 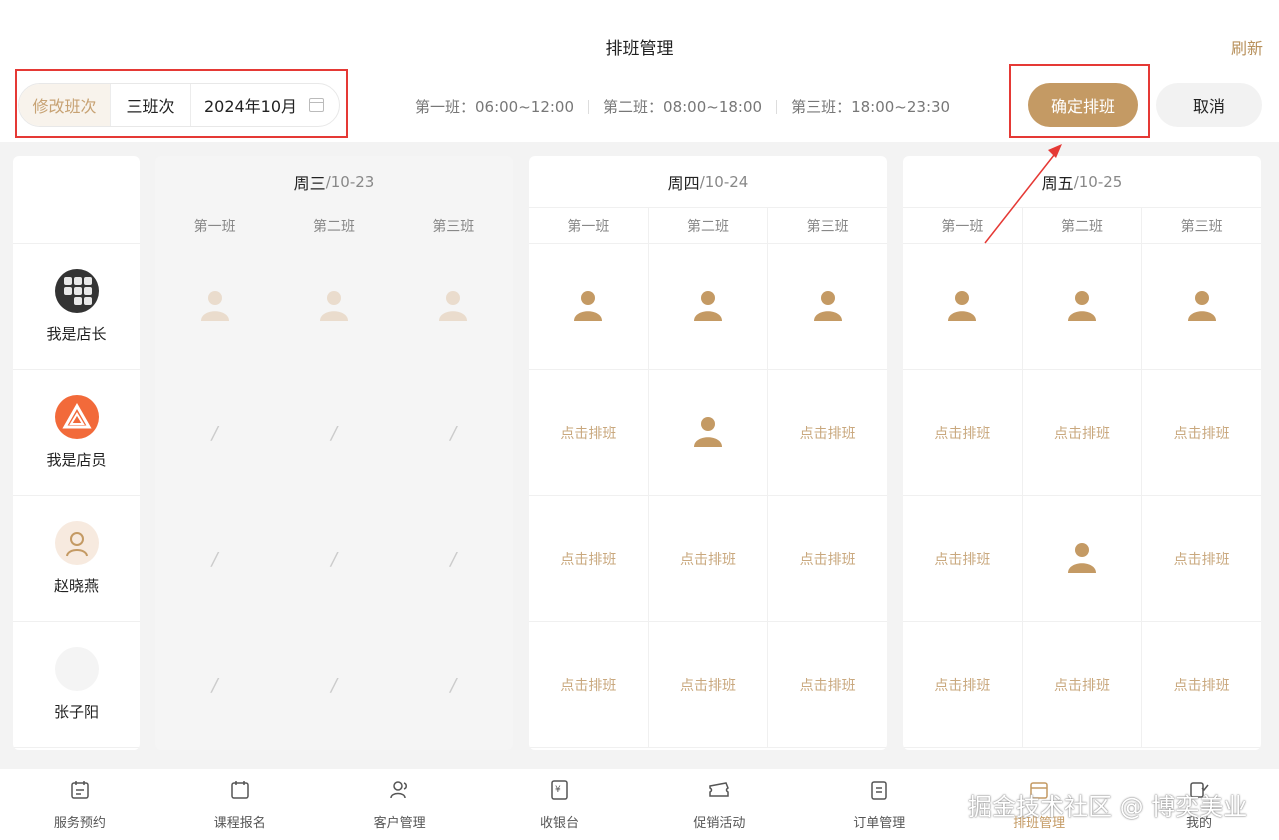 I want to click on calendar-icon, so click(x=240, y=792).